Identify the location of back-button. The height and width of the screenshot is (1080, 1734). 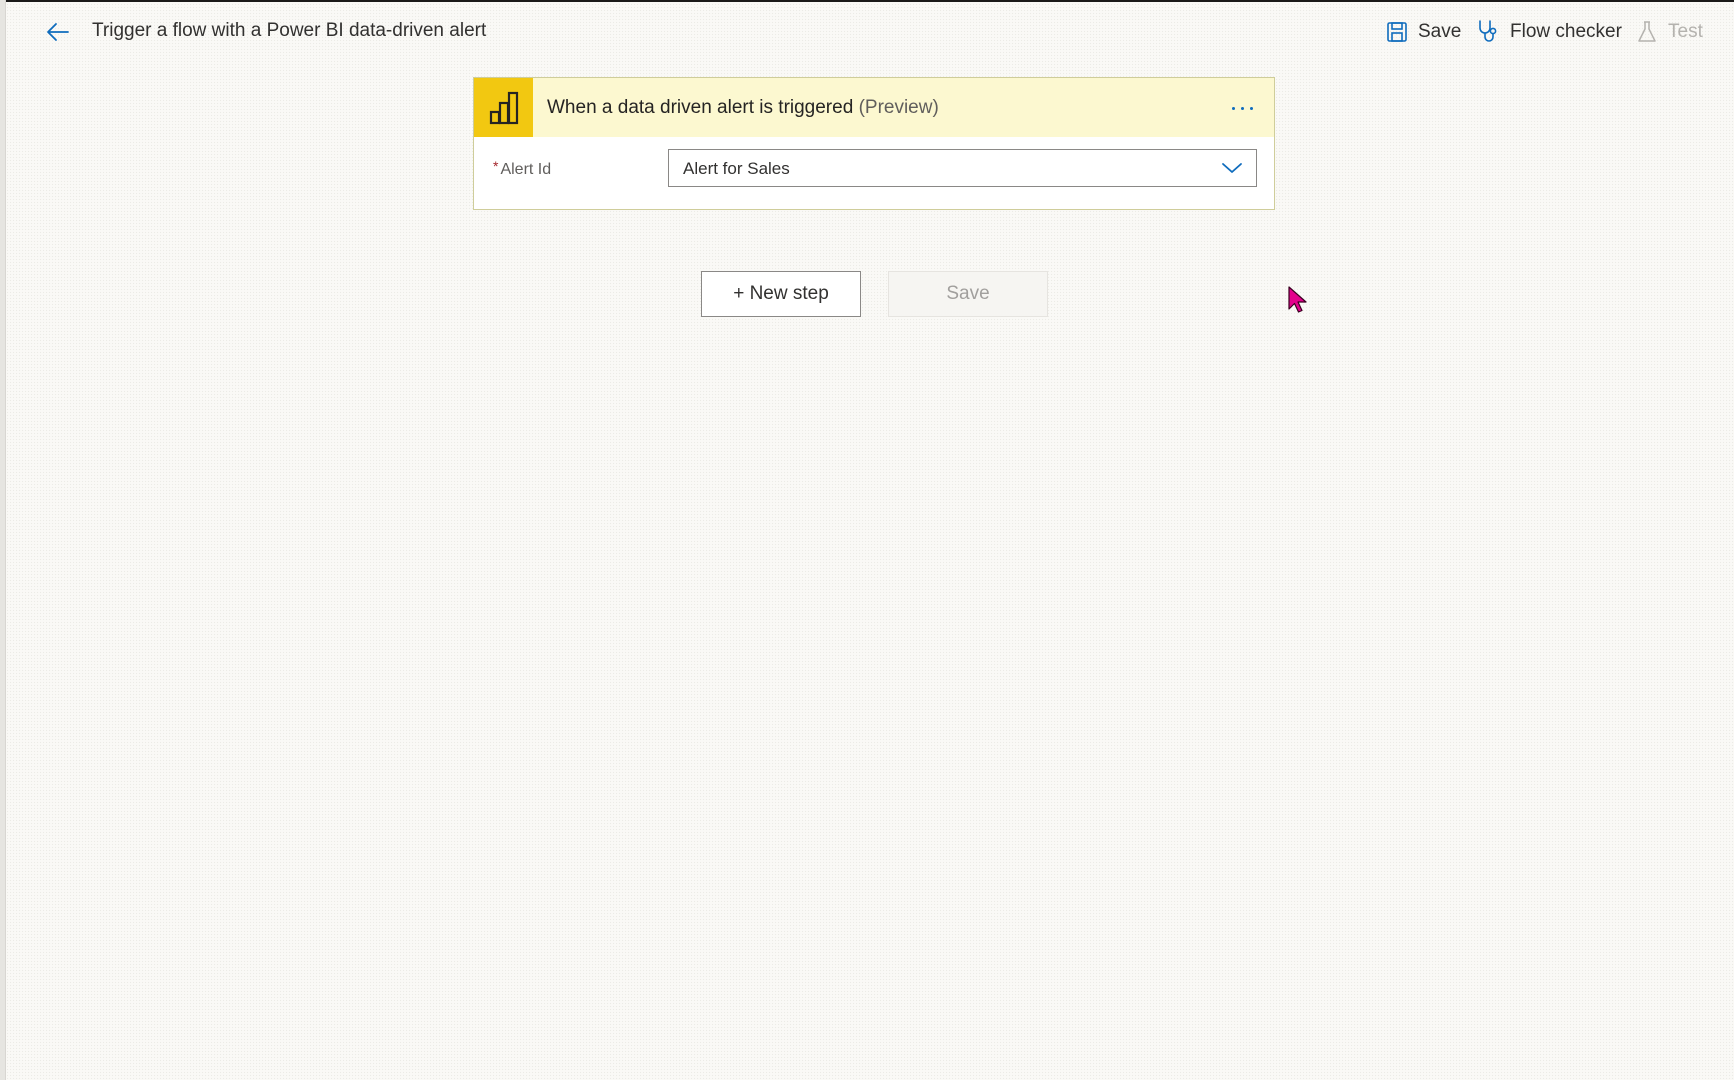
(58, 32).